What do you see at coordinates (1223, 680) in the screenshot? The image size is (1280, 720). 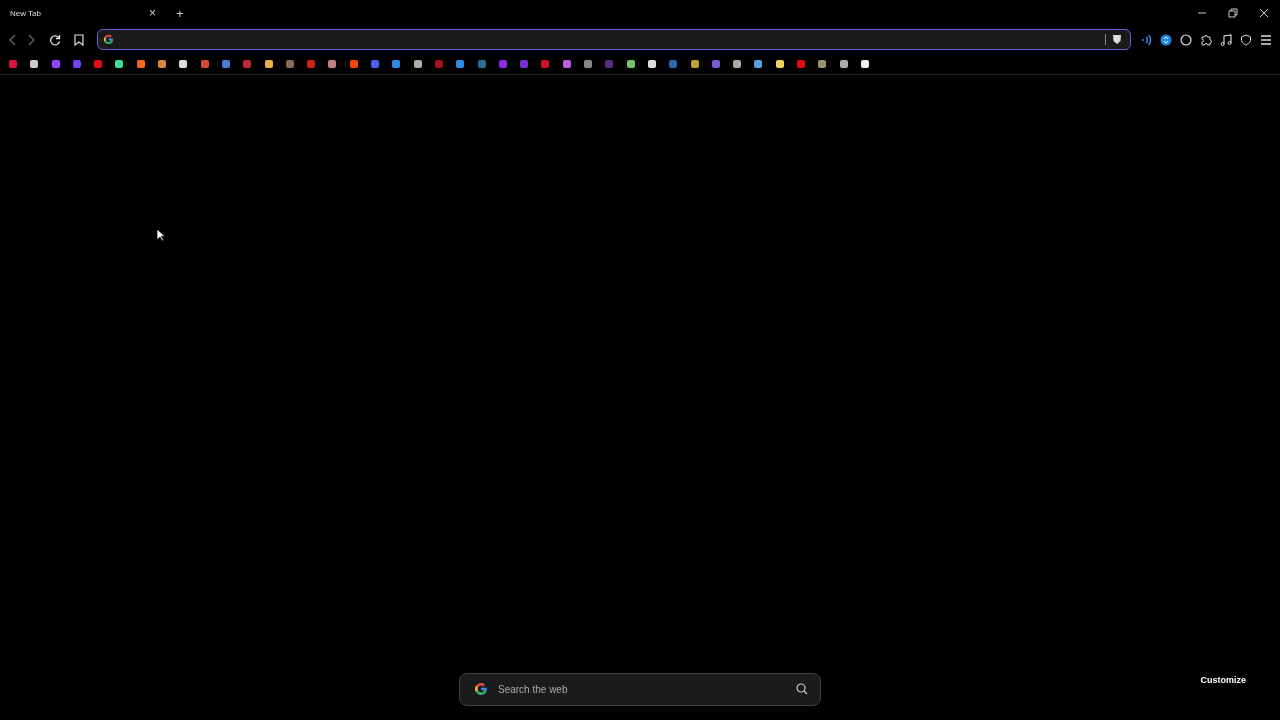 I see `customize-button: Customize` at bounding box center [1223, 680].